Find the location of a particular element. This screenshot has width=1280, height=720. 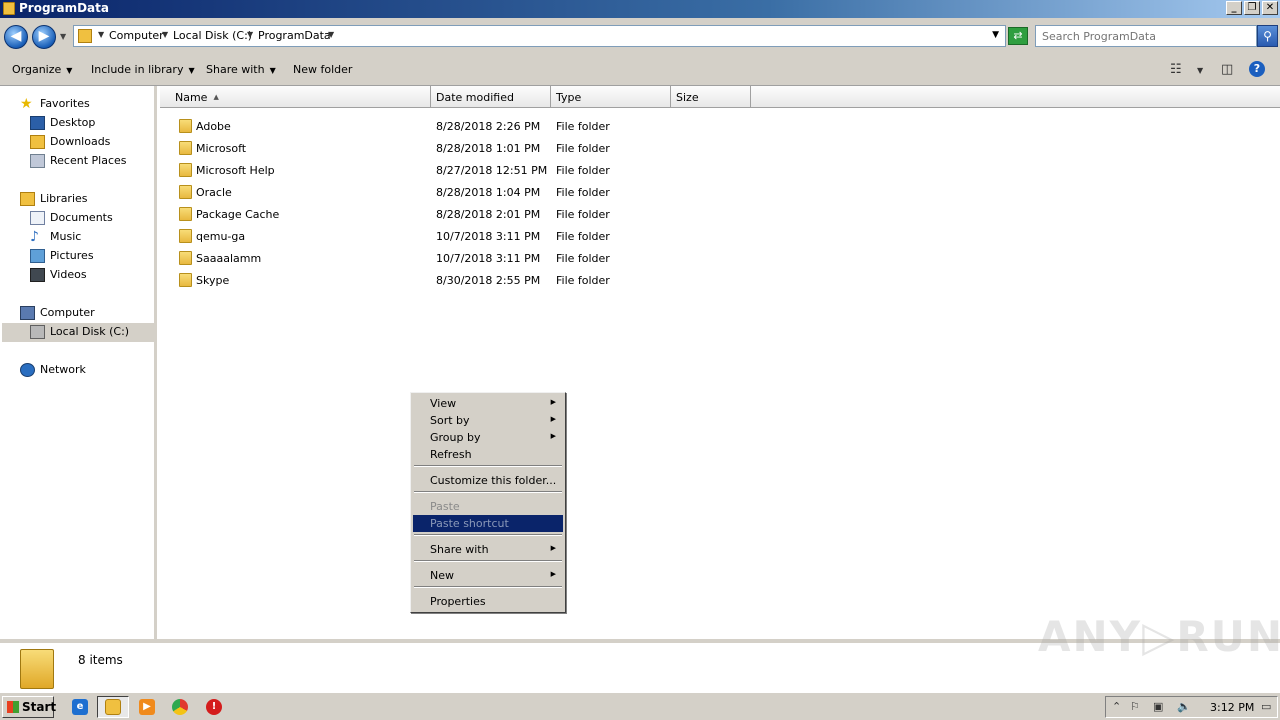

file-row: Microsoft 8/28/2018 1:01 PM File folder is located at coordinates (460, 148).